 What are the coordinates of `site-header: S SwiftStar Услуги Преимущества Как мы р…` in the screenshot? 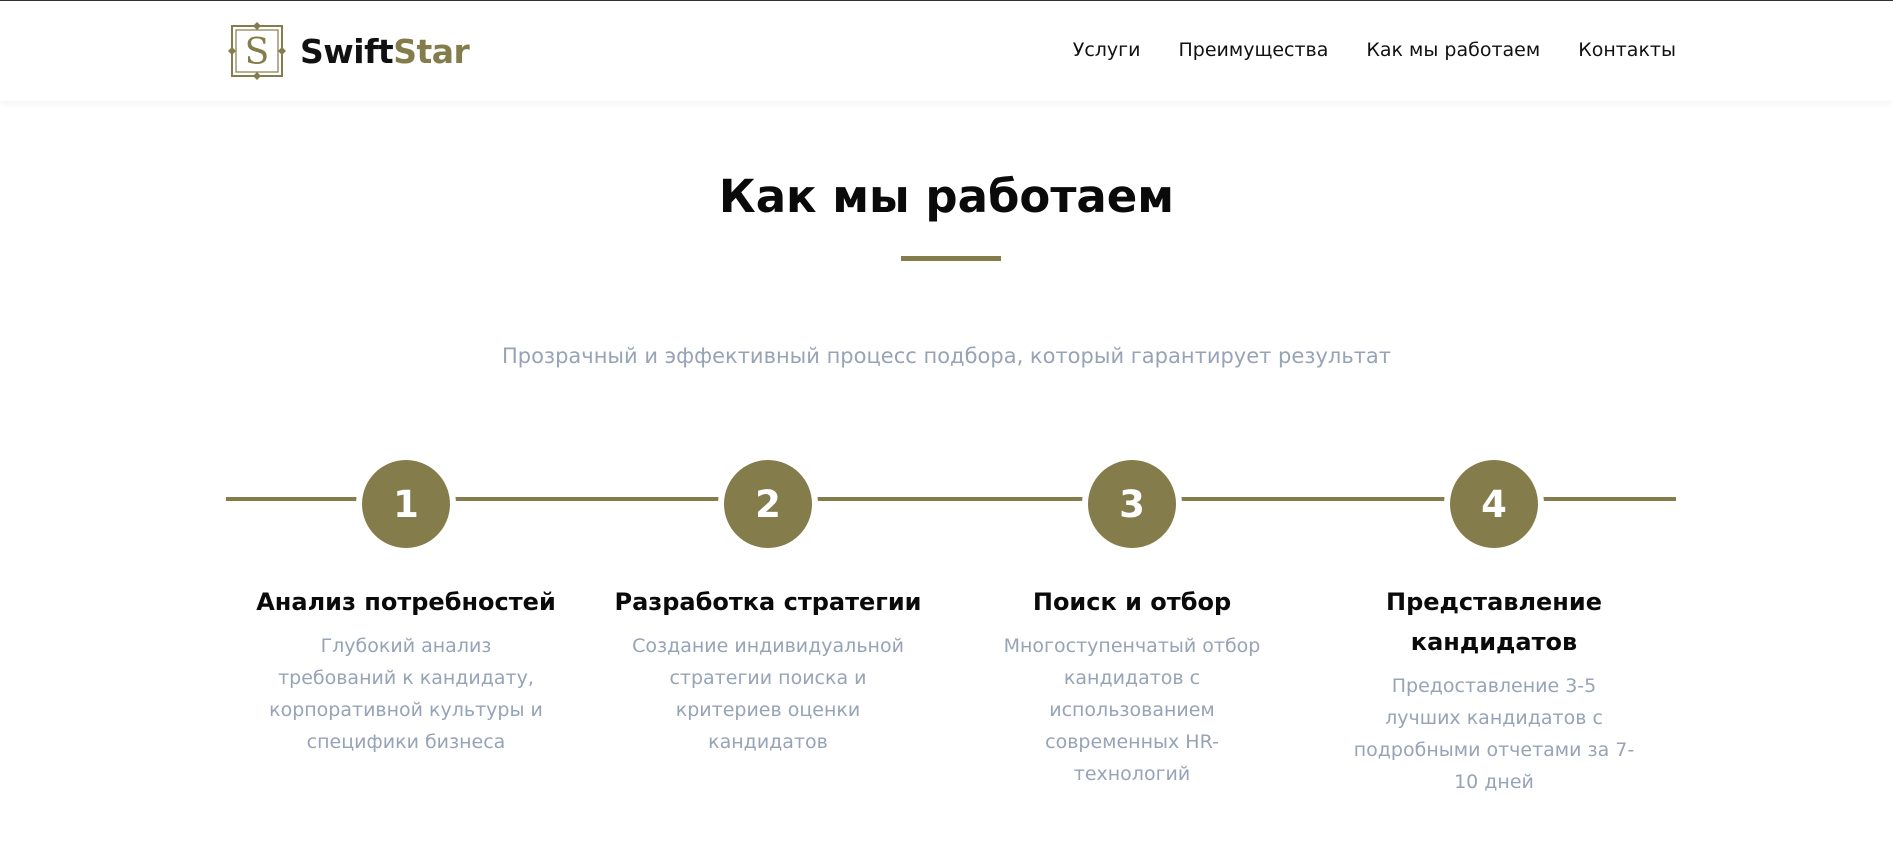 It's located at (946, 51).